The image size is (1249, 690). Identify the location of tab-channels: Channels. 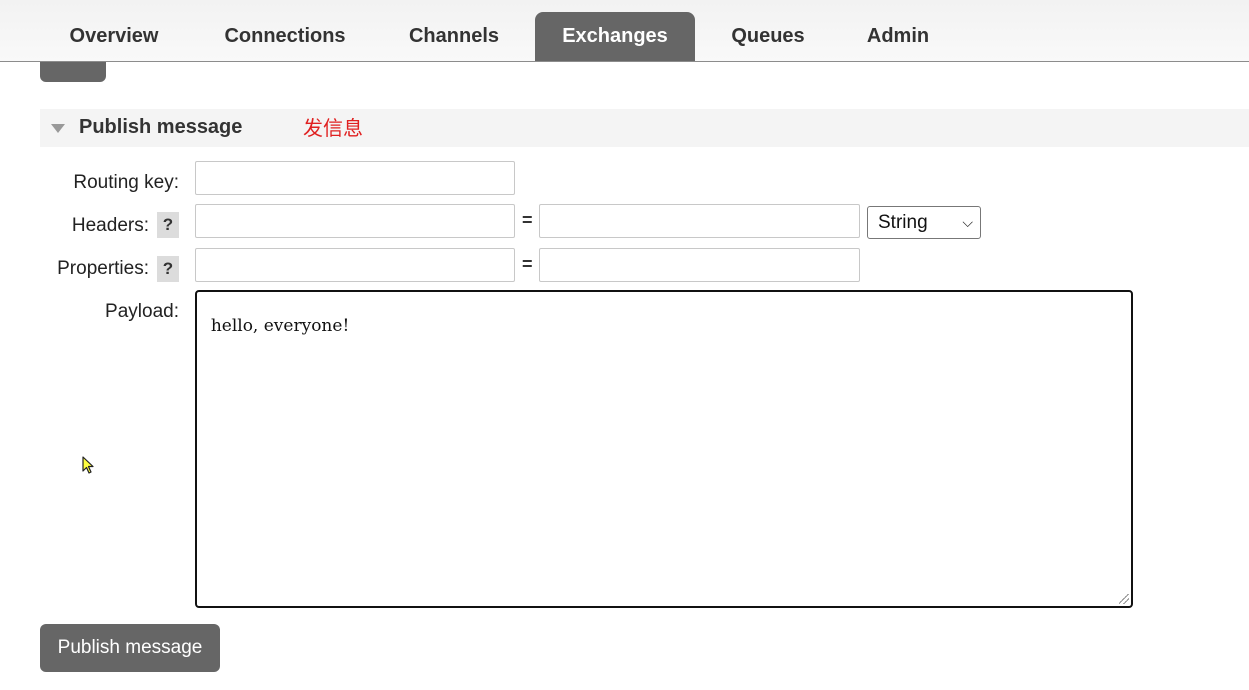
(454, 36).